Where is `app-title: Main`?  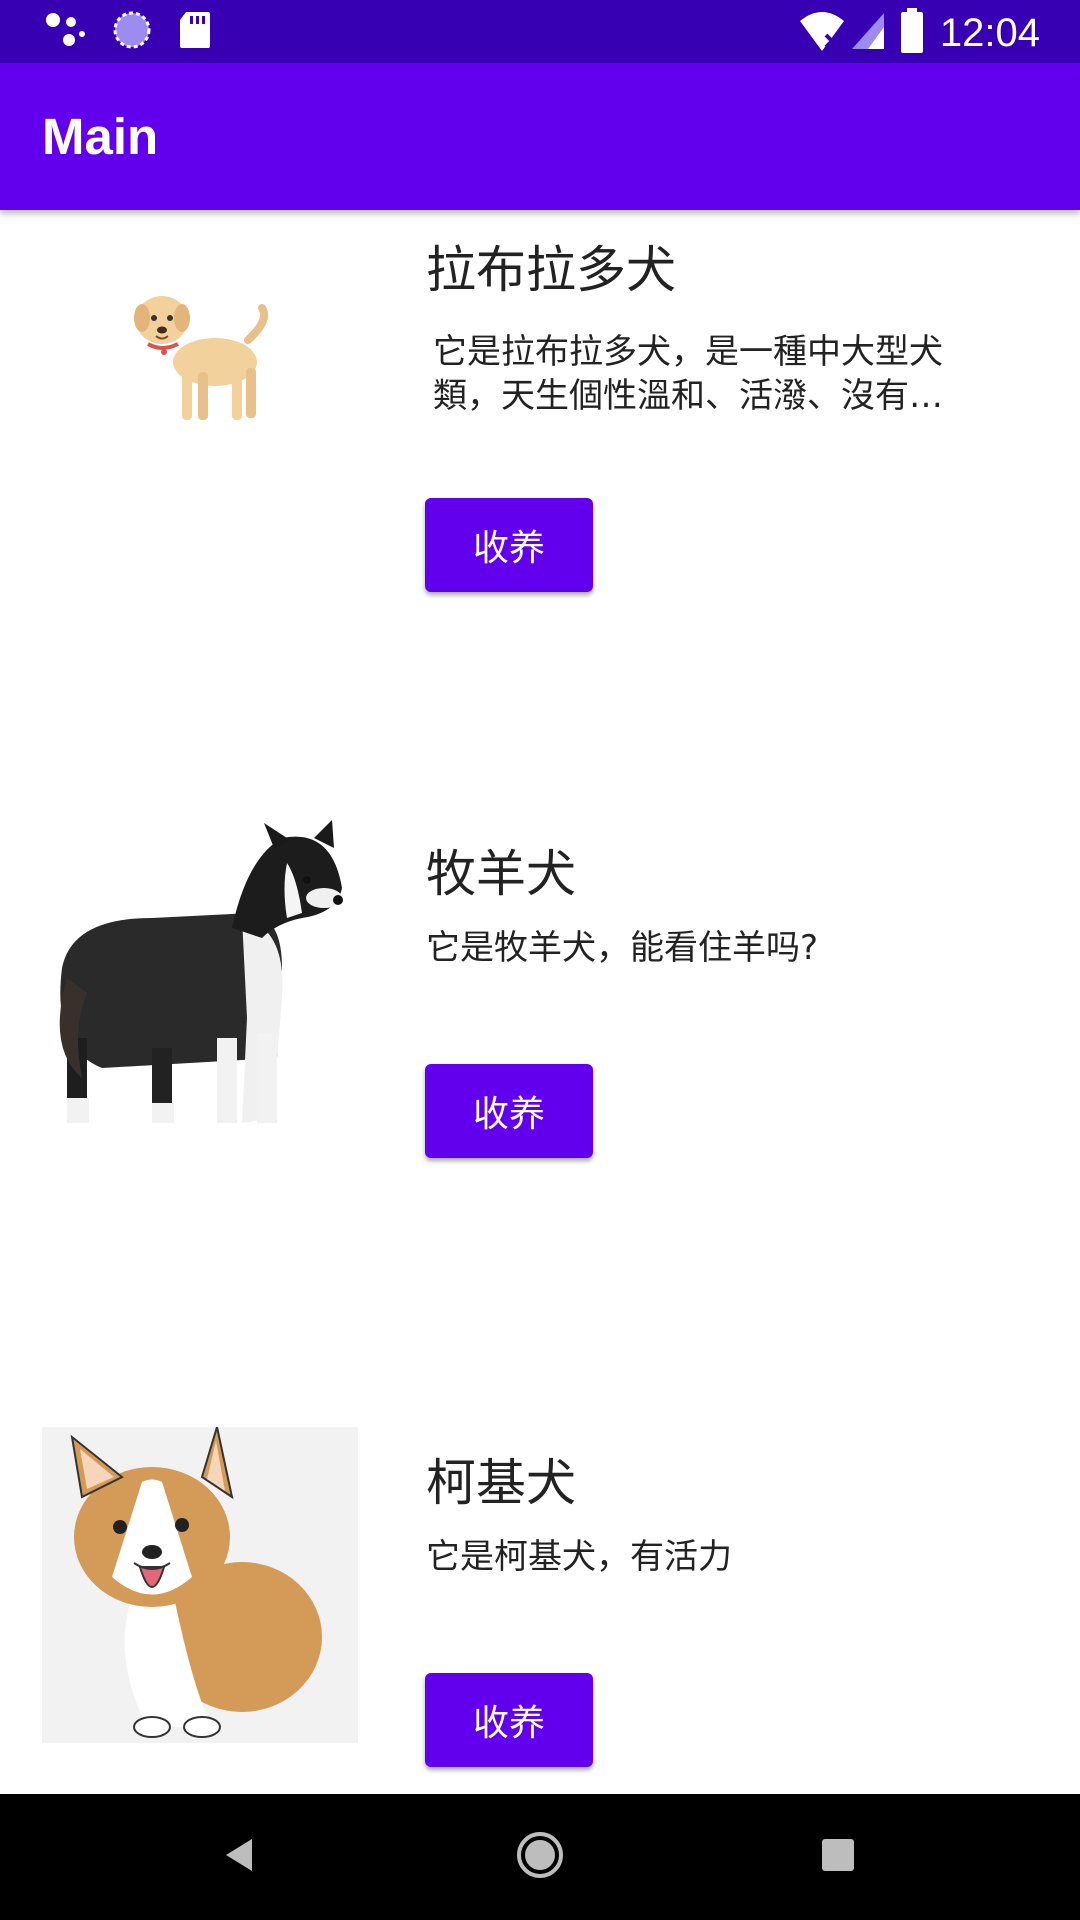
app-title: Main is located at coordinates (100, 136).